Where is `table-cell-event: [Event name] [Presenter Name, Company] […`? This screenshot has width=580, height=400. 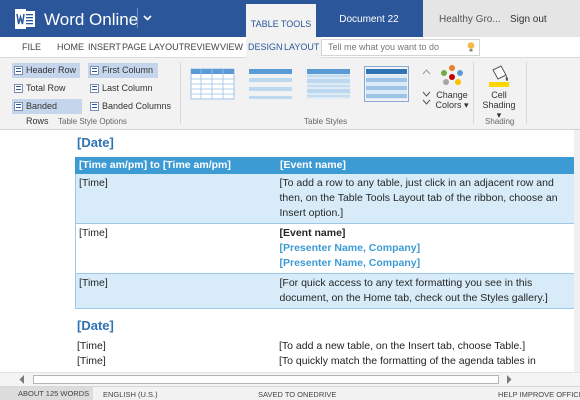
table-cell-event: [Event name] [Presenter Name, Company] [… is located at coordinates (427, 248).